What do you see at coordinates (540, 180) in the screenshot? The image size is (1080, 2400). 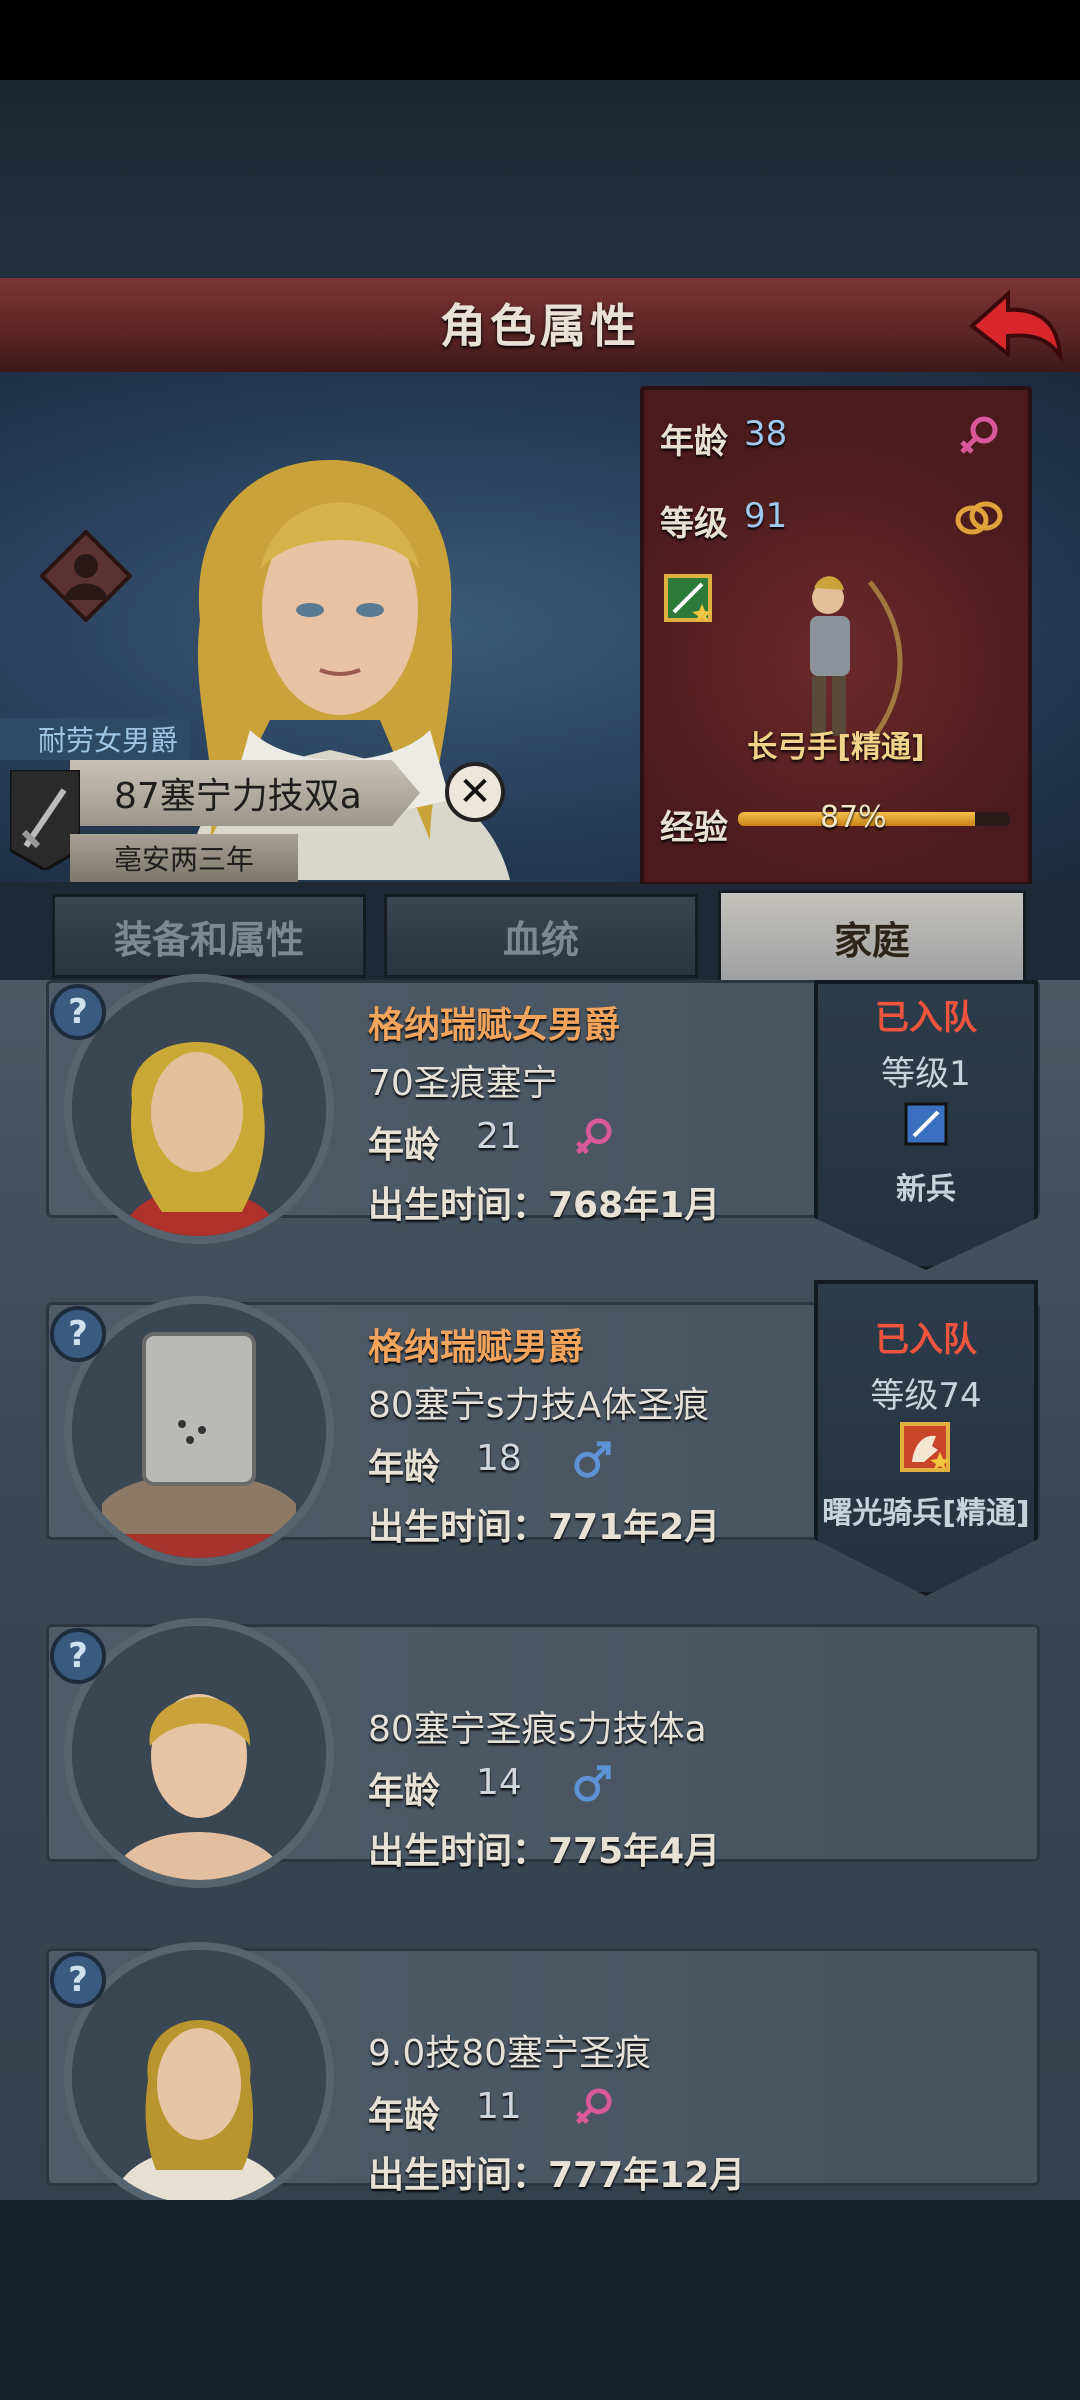 I see `background` at bounding box center [540, 180].